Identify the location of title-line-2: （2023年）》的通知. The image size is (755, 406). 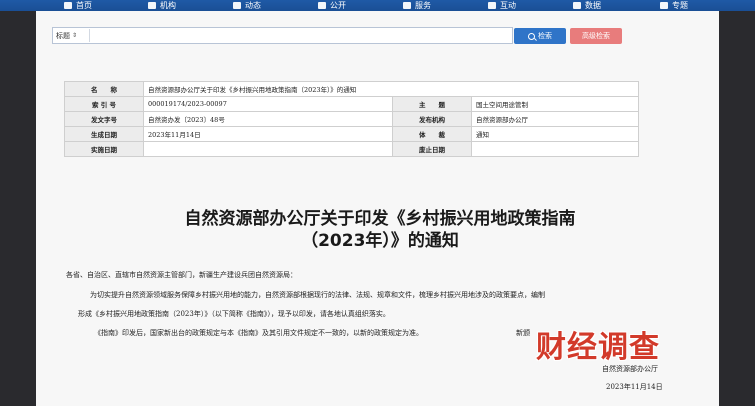
(380, 241).